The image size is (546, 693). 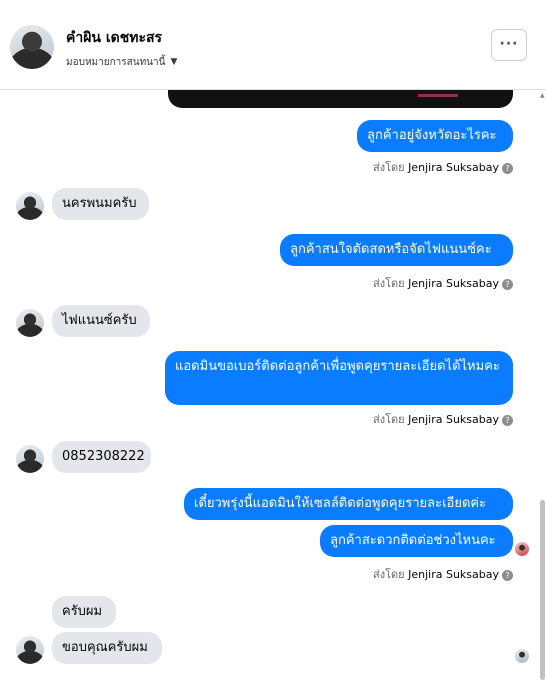 What do you see at coordinates (101, 321) in the screenshot?
I see `message-bubble-incoming: ไฟแนนซ์ครับ` at bounding box center [101, 321].